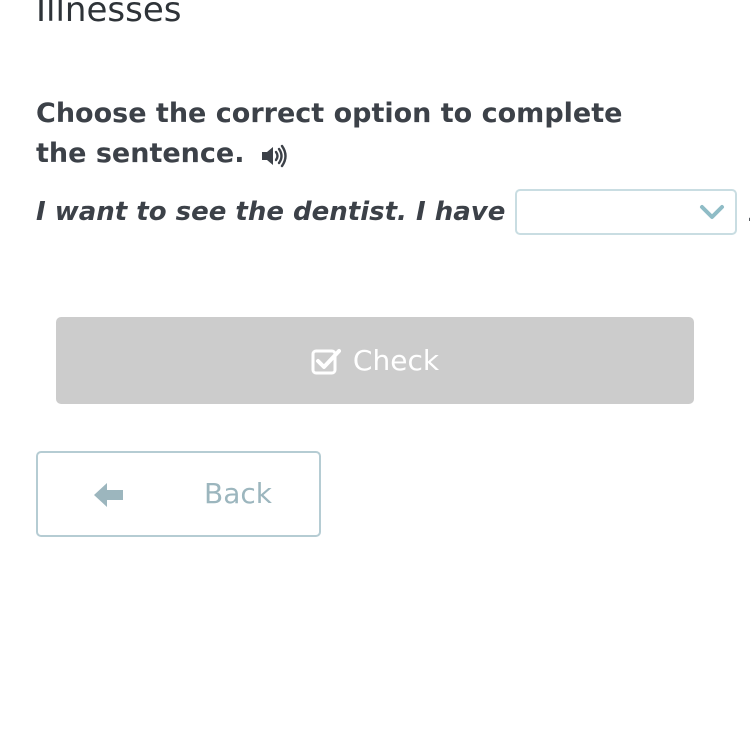 This screenshot has height=750, width=750. What do you see at coordinates (109, 15) in the screenshot?
I see `page-title: Illnesses` at bounding box center [109, 15].